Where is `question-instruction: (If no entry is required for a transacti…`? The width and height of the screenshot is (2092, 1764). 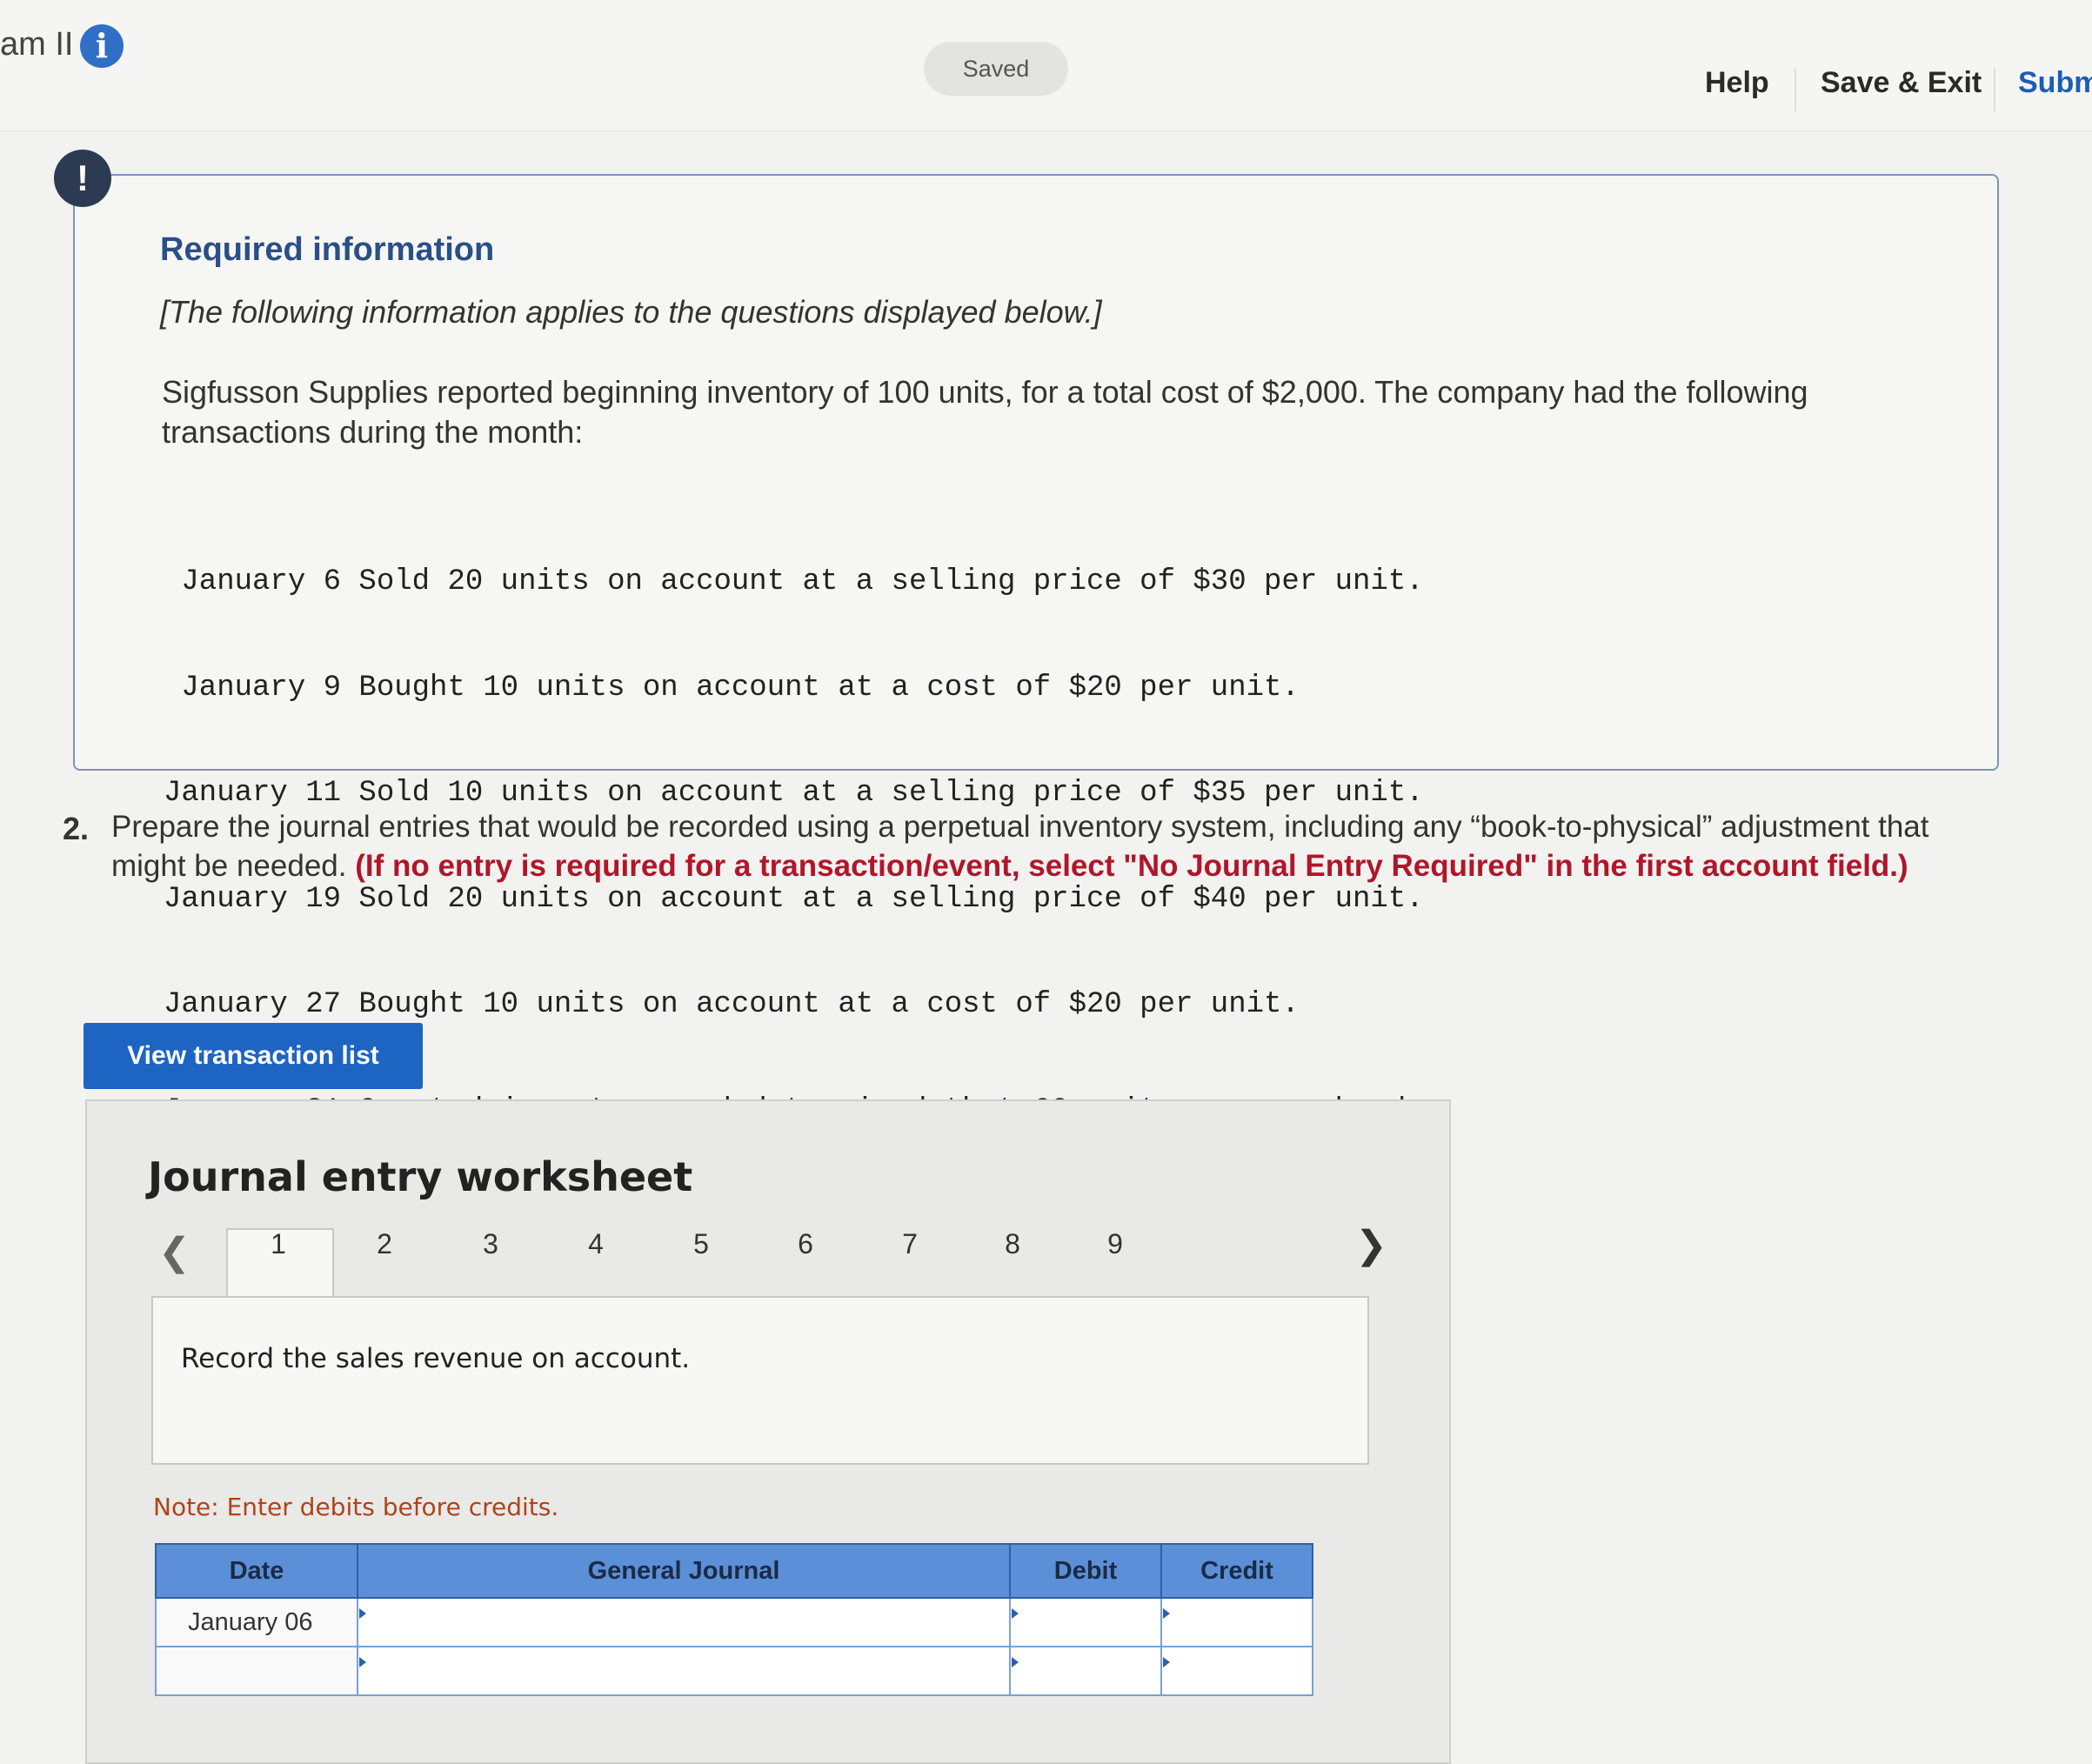
question-instruction: (If no entry is required for a transacti… is located at coordinates (1131, 866).